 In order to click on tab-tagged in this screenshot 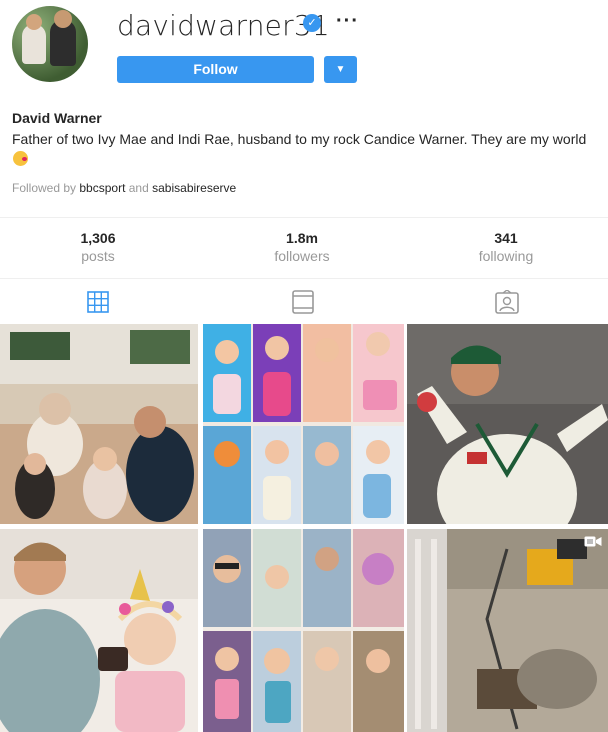, I will do `click(507, 301)`.